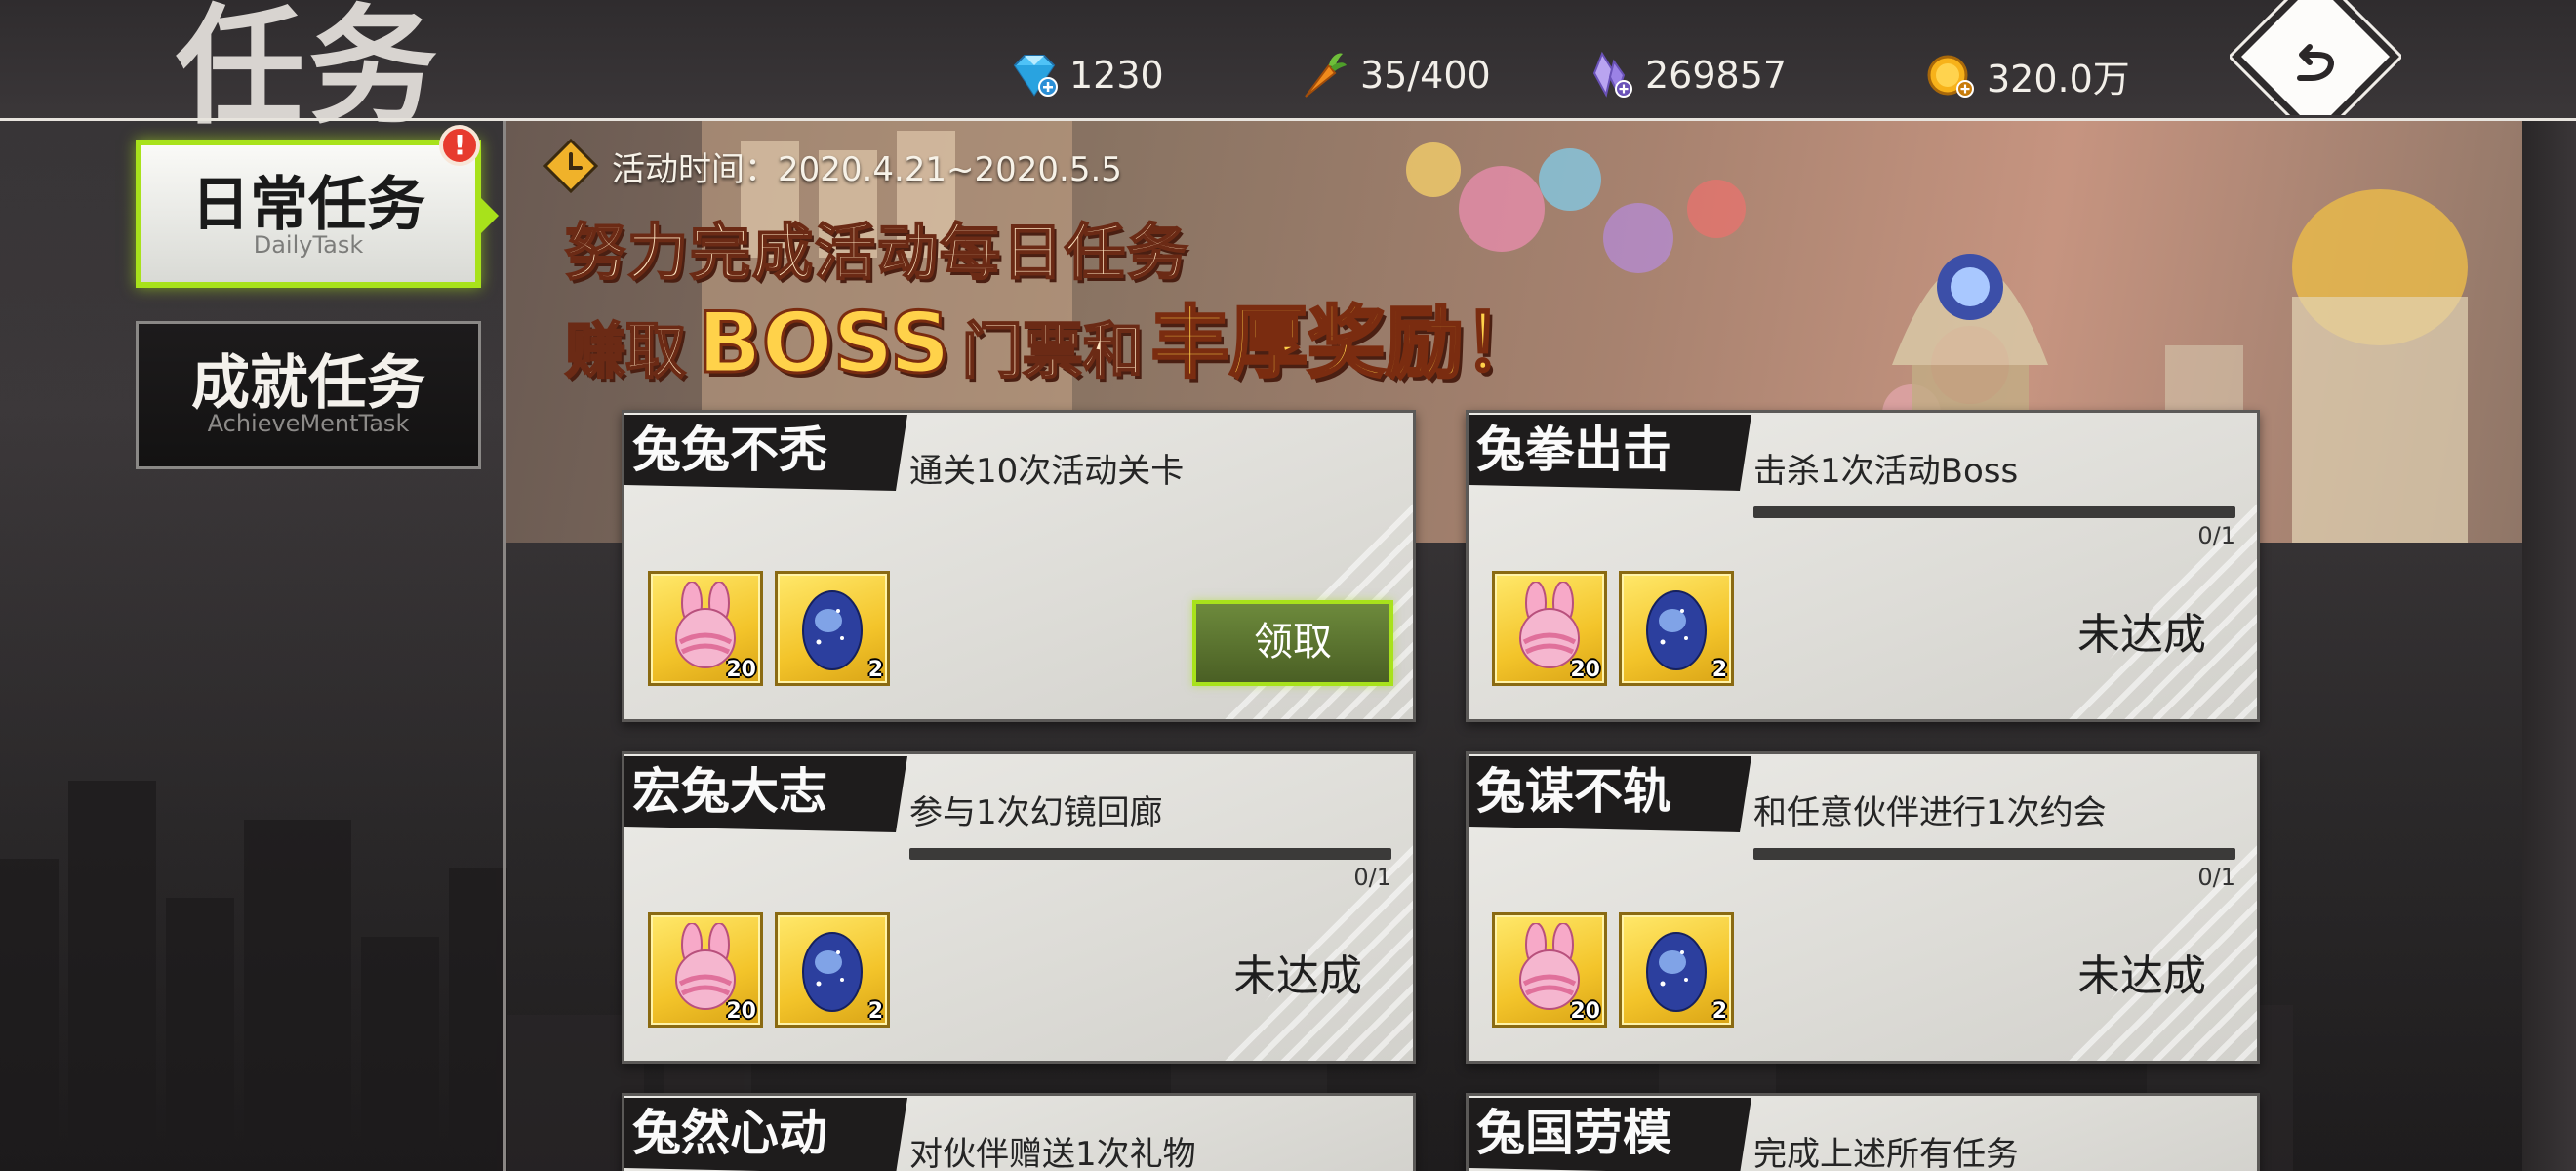  Describe the element at coordinates (2315, 57) in the screenshot. I see `back-button` at that location.